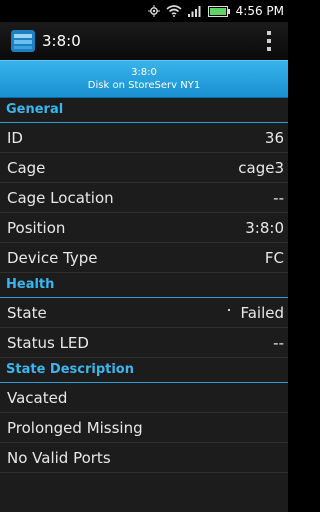 Image resolution: width=320 pixels, height=512 pixels. Describe the element at coordinates (144, 11) in the screenshot. I see `status-bar: 4:56 PM` at that location.